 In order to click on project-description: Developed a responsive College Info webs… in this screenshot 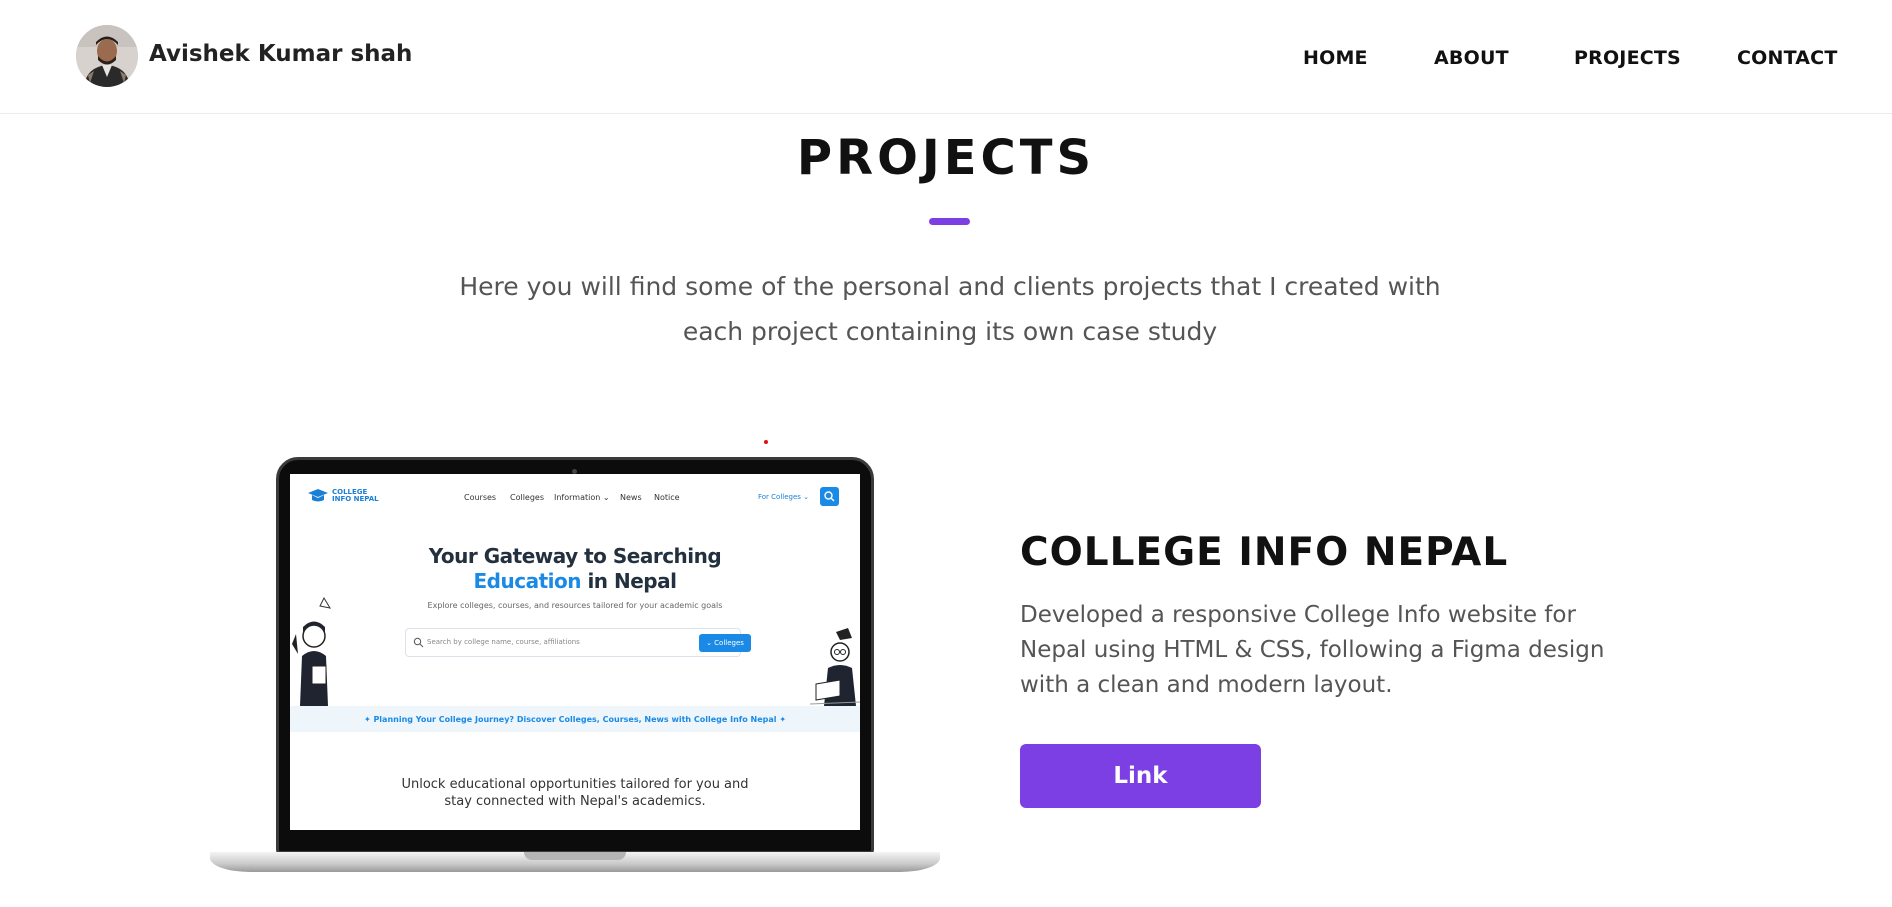, I will do `click(1312, 650)`.